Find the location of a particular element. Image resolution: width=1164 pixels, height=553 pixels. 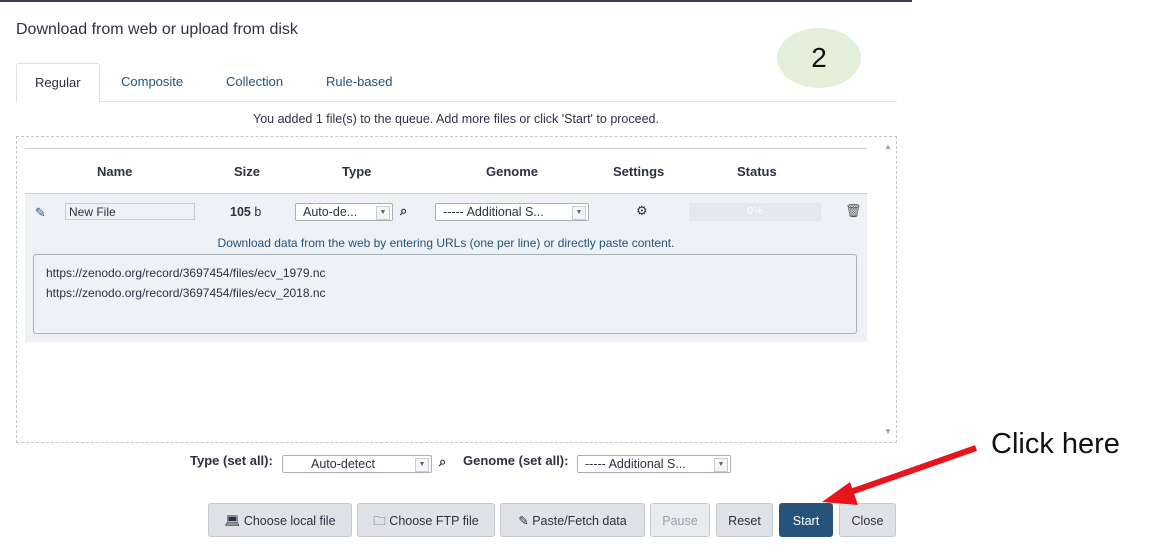

annotation-arrow is located at coordinates (899, 475).